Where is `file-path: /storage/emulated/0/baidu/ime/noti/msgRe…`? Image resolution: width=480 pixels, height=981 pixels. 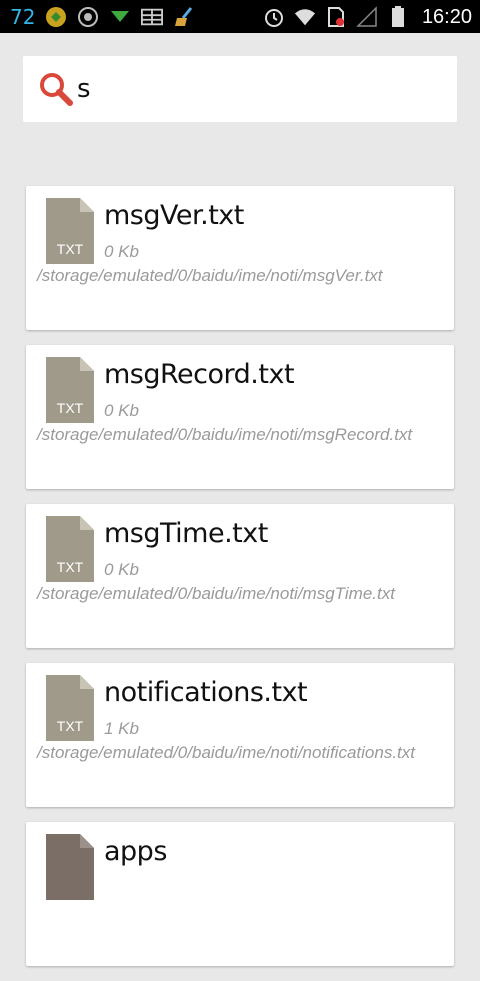
file-path: /storage/emulated/0/baidu/ime/noti/msgRe… is located at coordinates (225, 434).